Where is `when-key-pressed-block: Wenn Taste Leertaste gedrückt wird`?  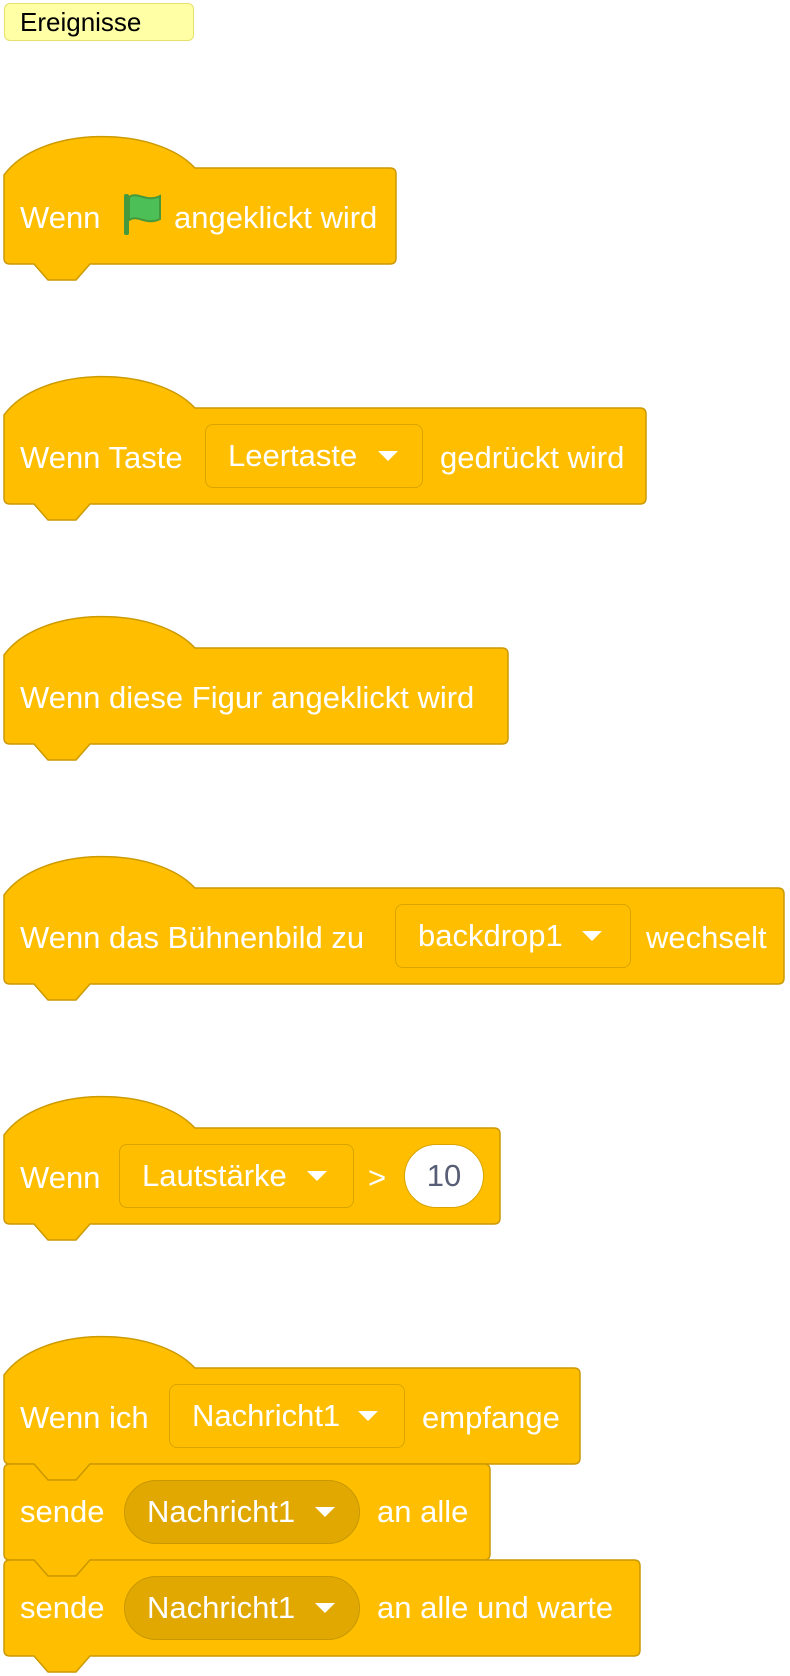 when-key-pressed-block: Wenn Taste Leertaste gedrückt wird is located at coordinates (325, 440).